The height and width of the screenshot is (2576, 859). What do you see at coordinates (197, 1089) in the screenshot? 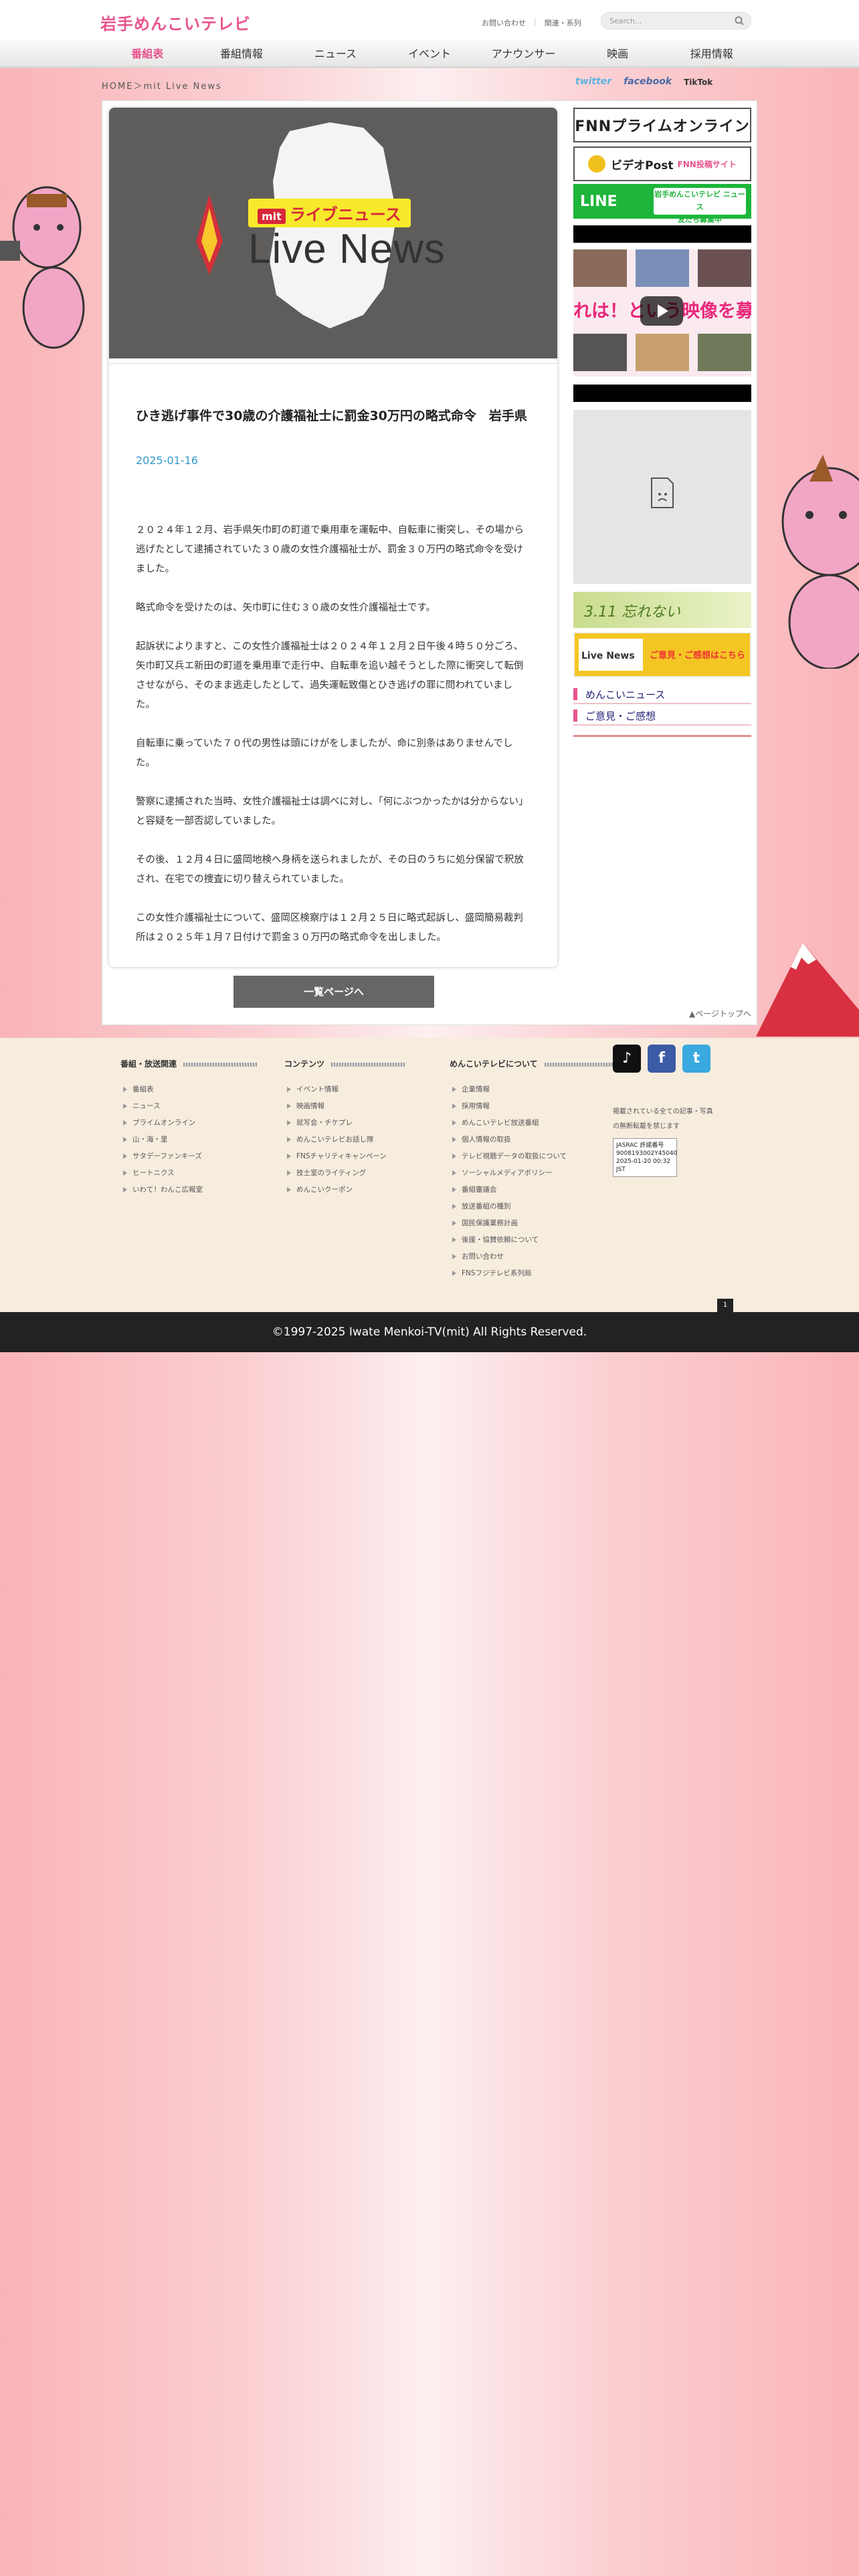
I see `footer-link: 番組表` at bounding box center [197, 1089].